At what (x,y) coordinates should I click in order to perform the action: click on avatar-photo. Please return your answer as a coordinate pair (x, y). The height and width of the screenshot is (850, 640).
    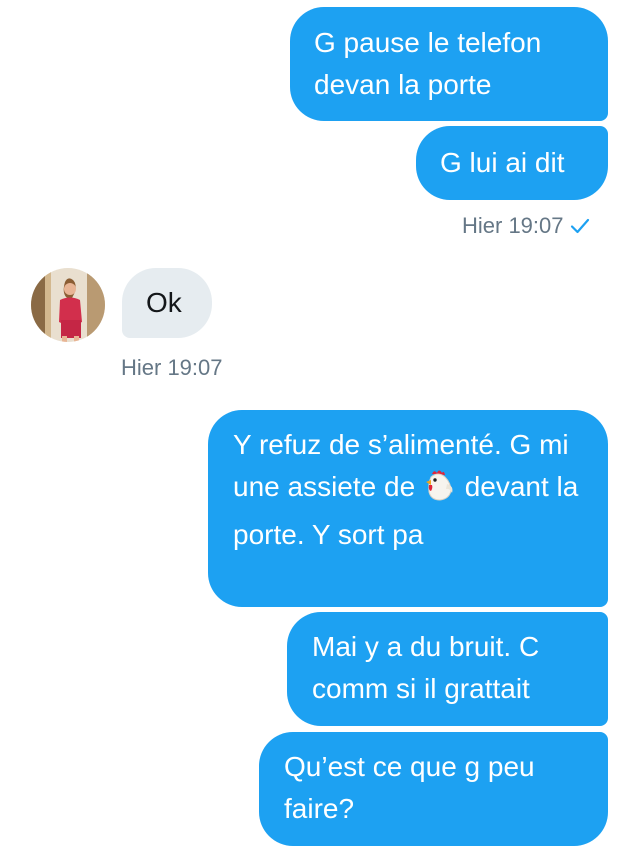
    Looking at the image, I should click on (68, 305).